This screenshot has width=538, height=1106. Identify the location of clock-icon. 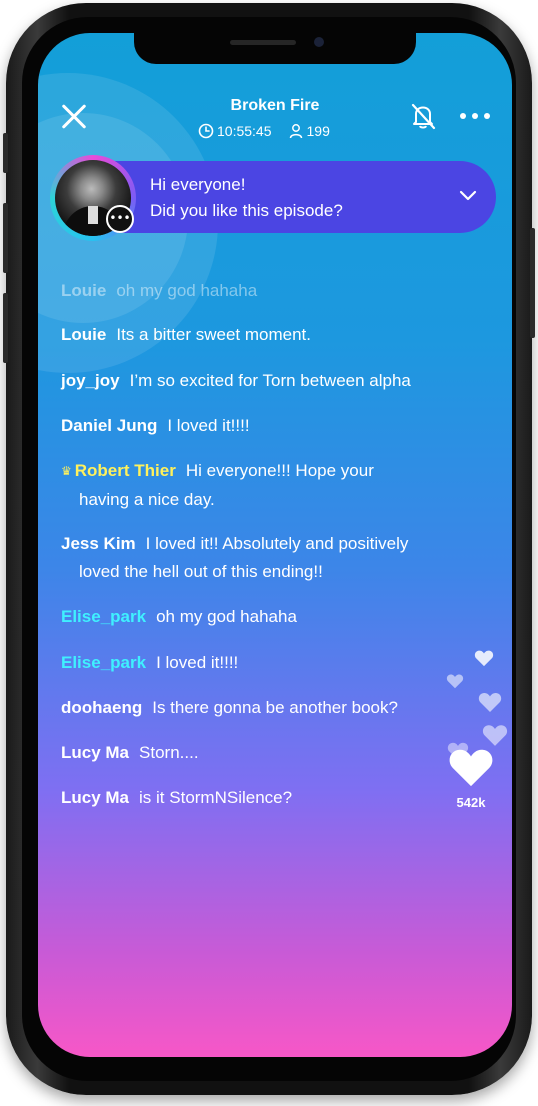
(206, 131).